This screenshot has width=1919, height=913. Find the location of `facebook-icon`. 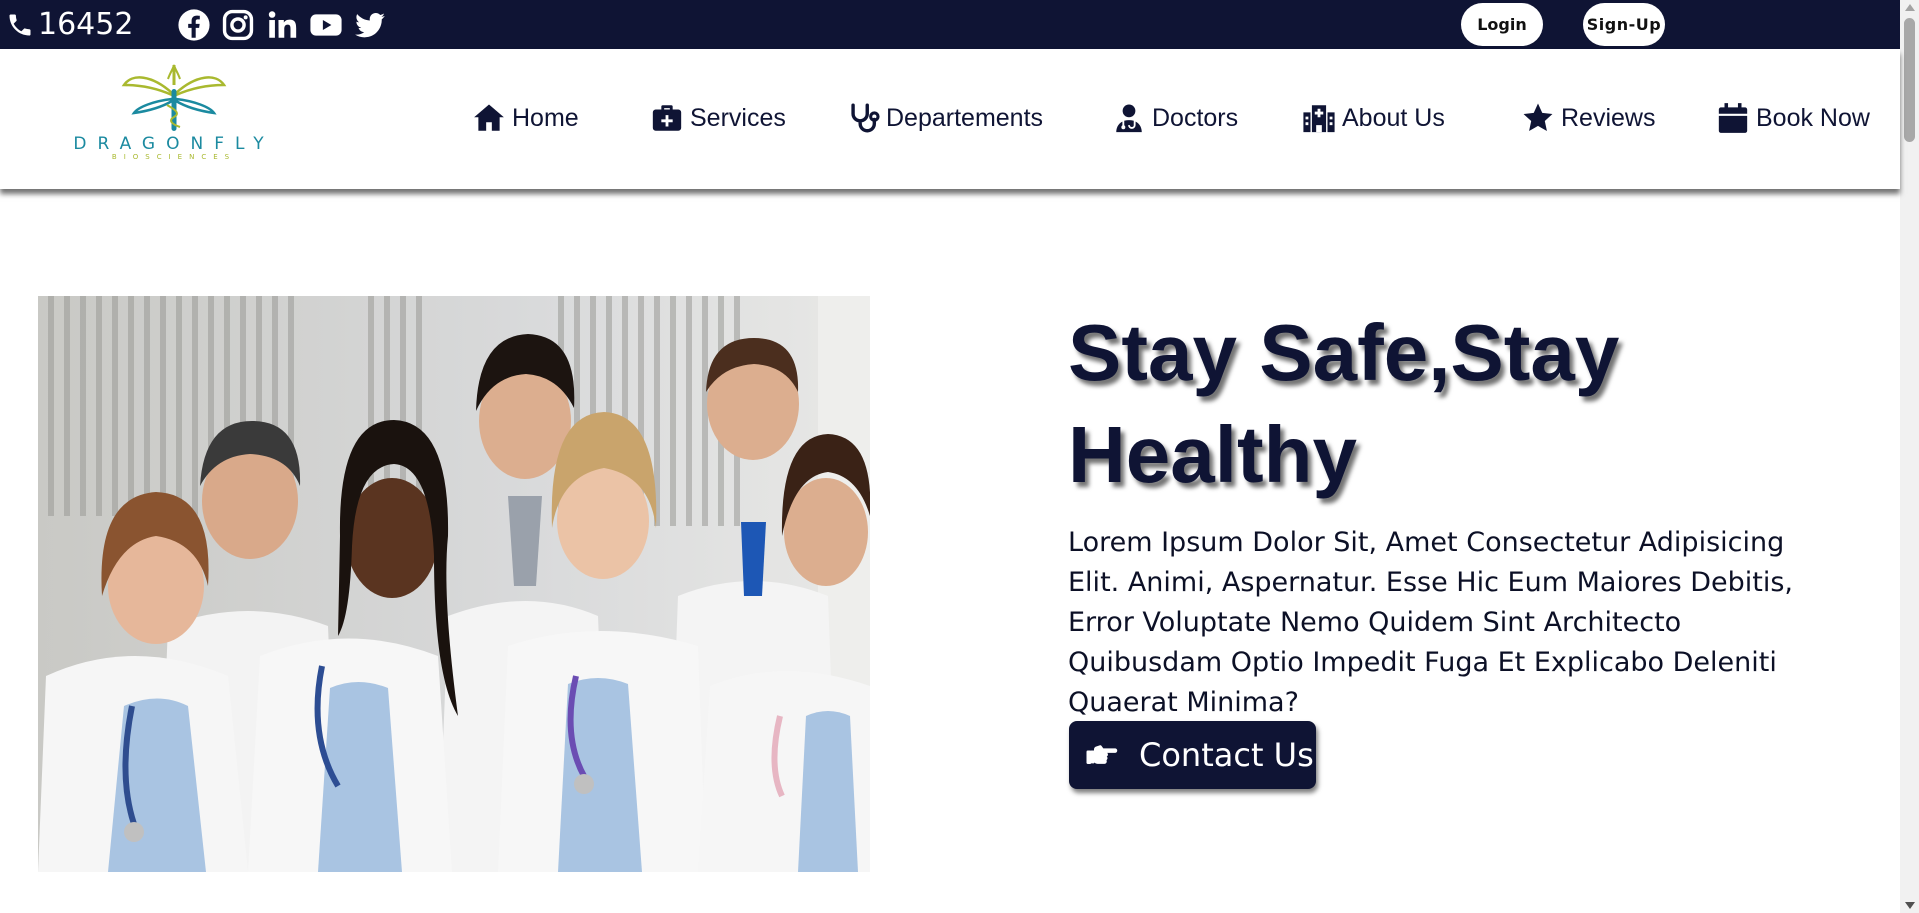

facebook-icon is located at coordinates (194, 25).